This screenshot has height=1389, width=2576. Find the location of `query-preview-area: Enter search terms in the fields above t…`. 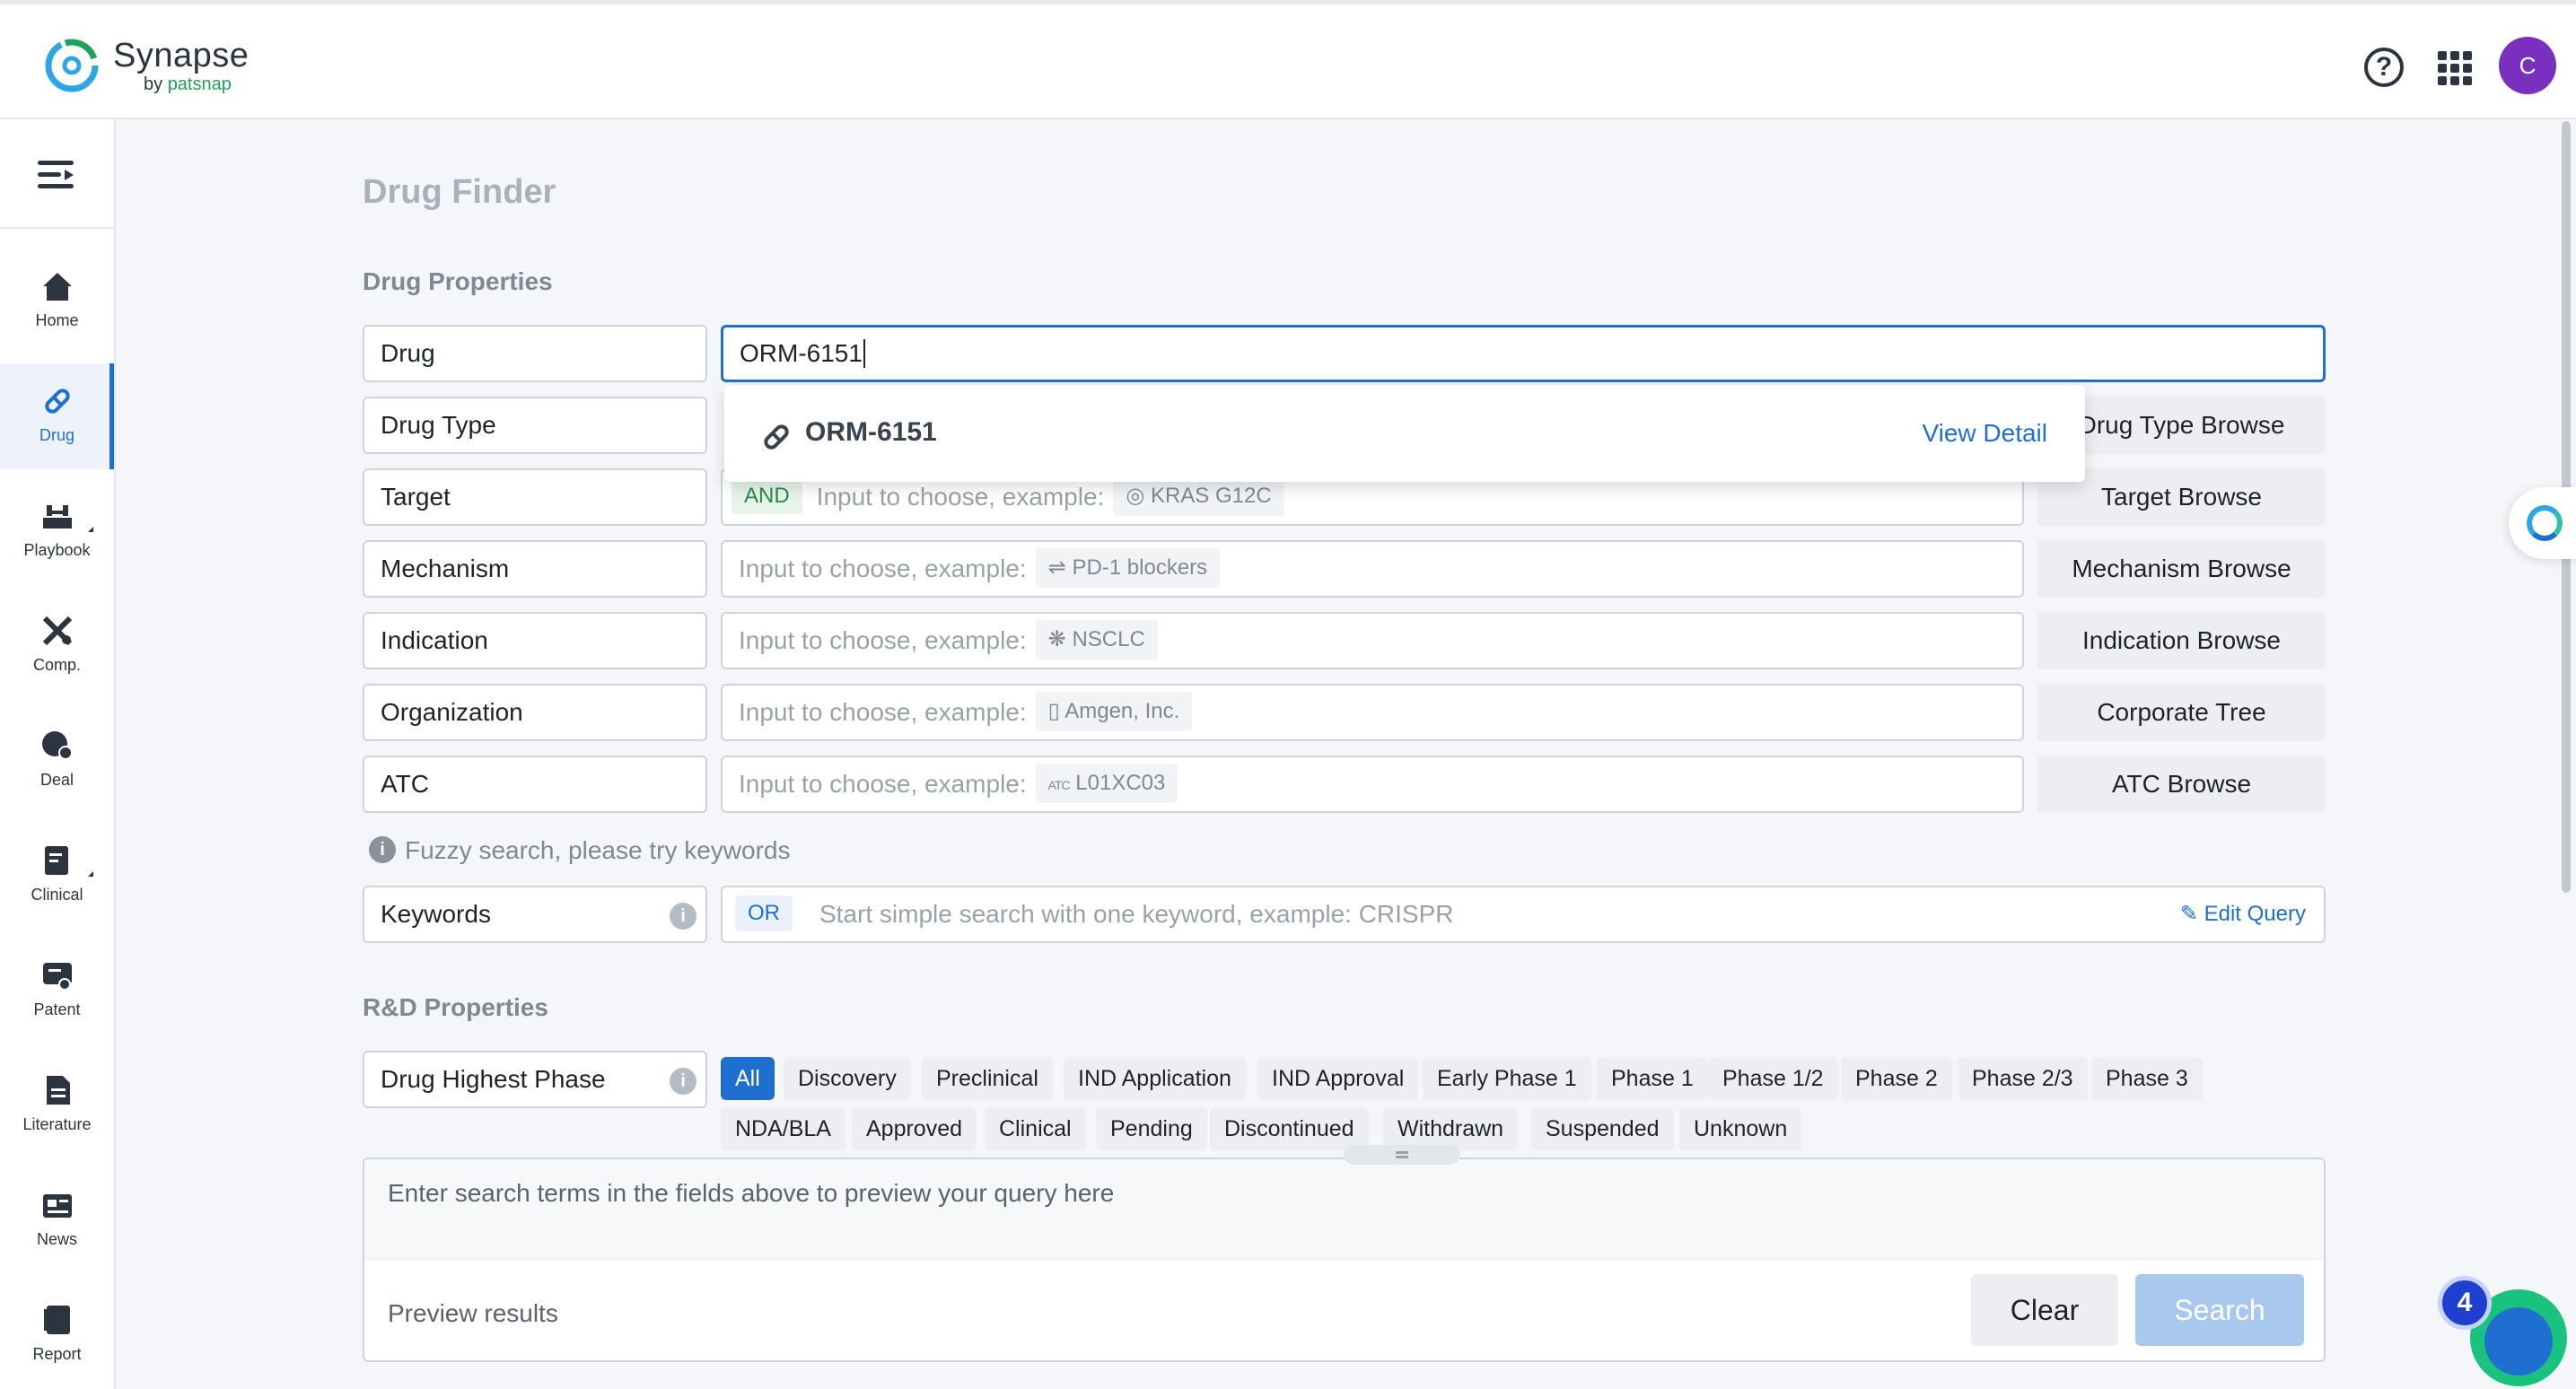

query-preview-area: Enter search terms in the fields above t… is located at coordinates (1345, 1209).